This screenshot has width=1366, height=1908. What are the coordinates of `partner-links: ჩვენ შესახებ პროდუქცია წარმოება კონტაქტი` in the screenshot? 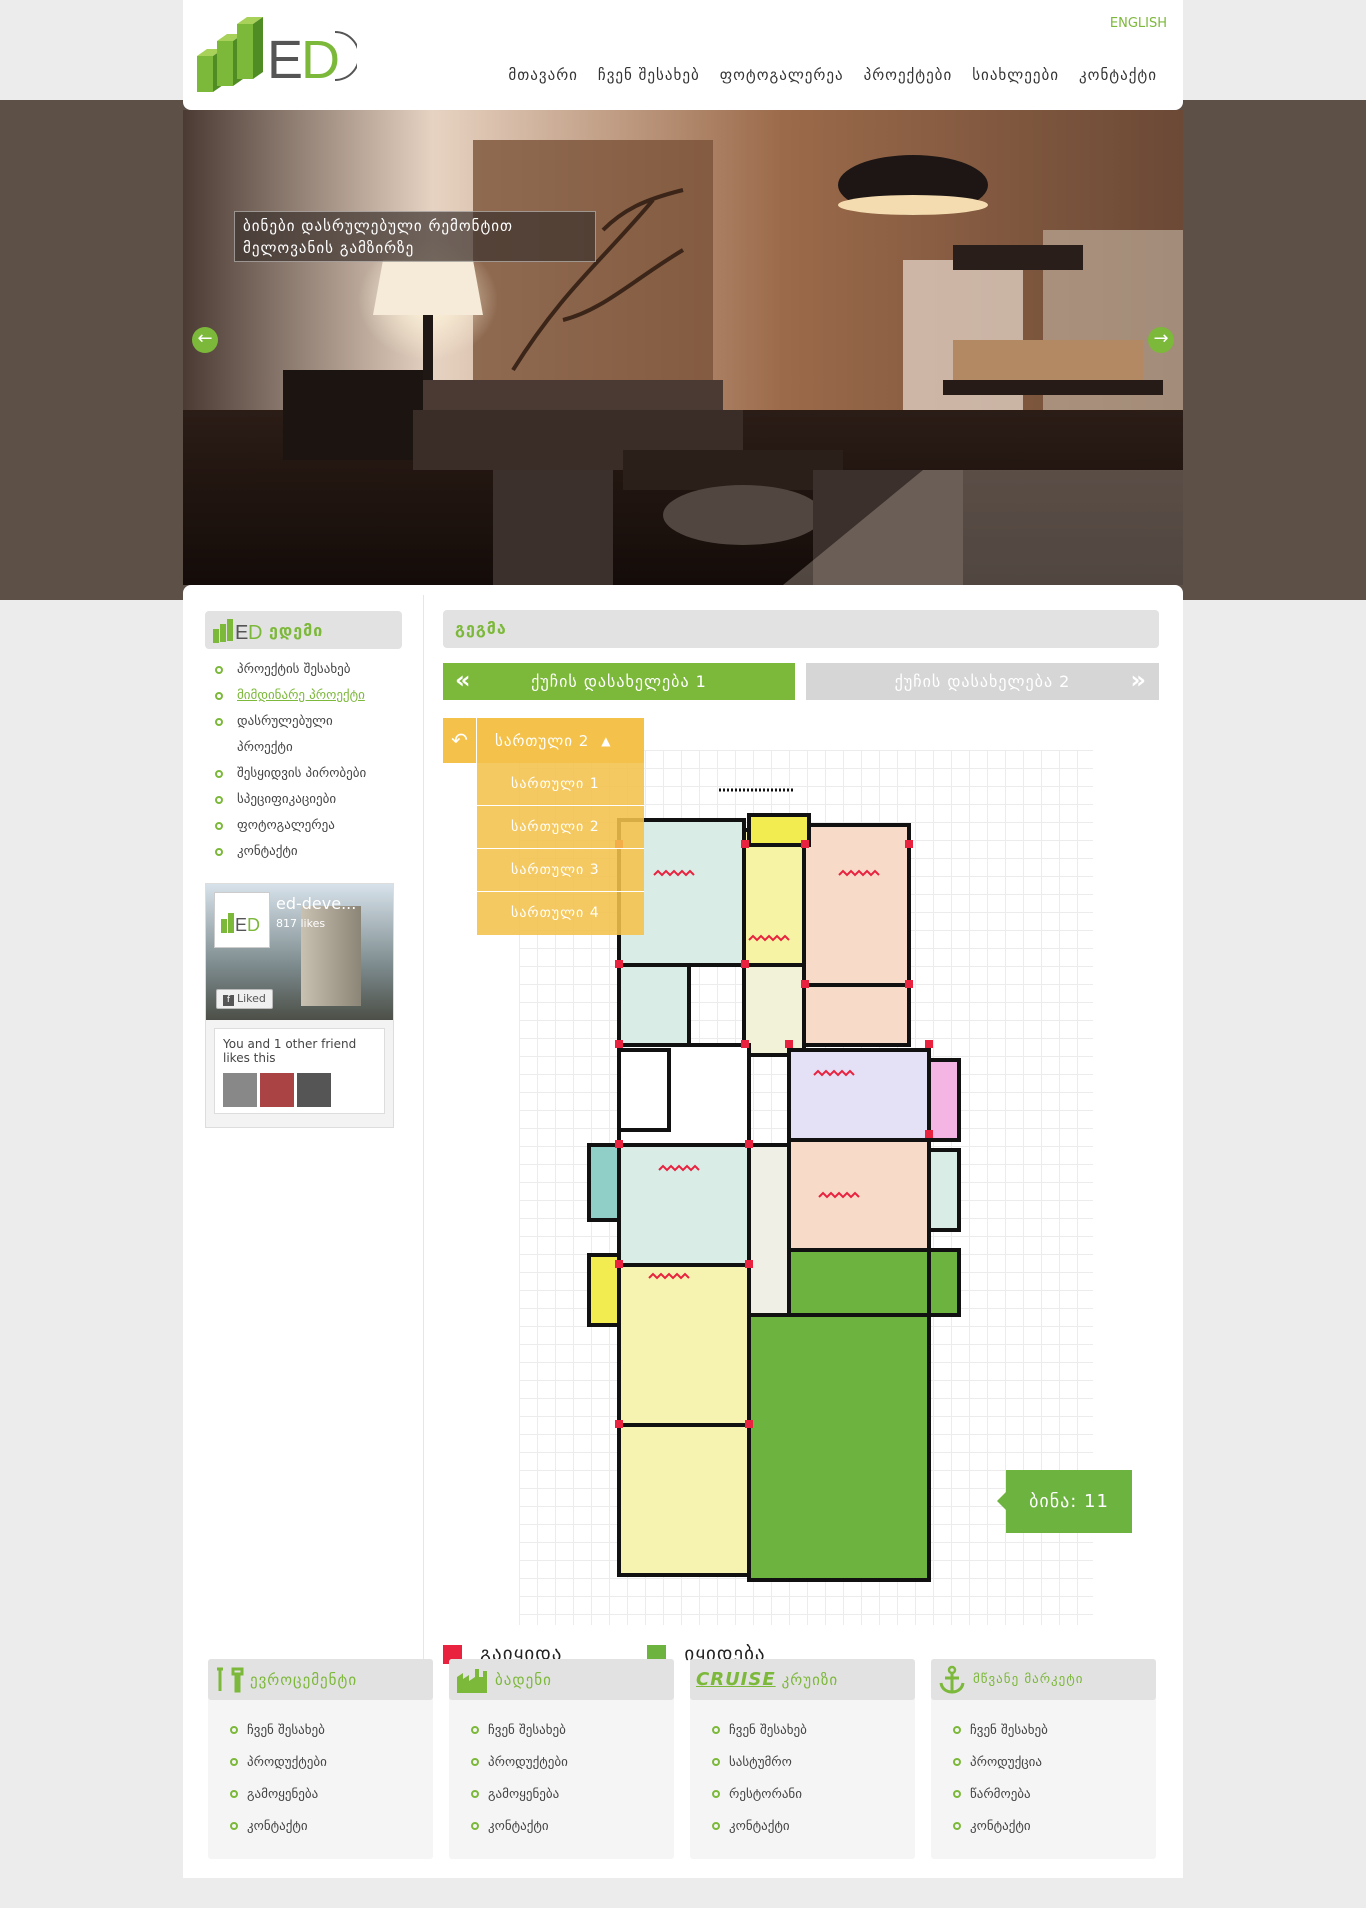 It's located at (1043, 1771).